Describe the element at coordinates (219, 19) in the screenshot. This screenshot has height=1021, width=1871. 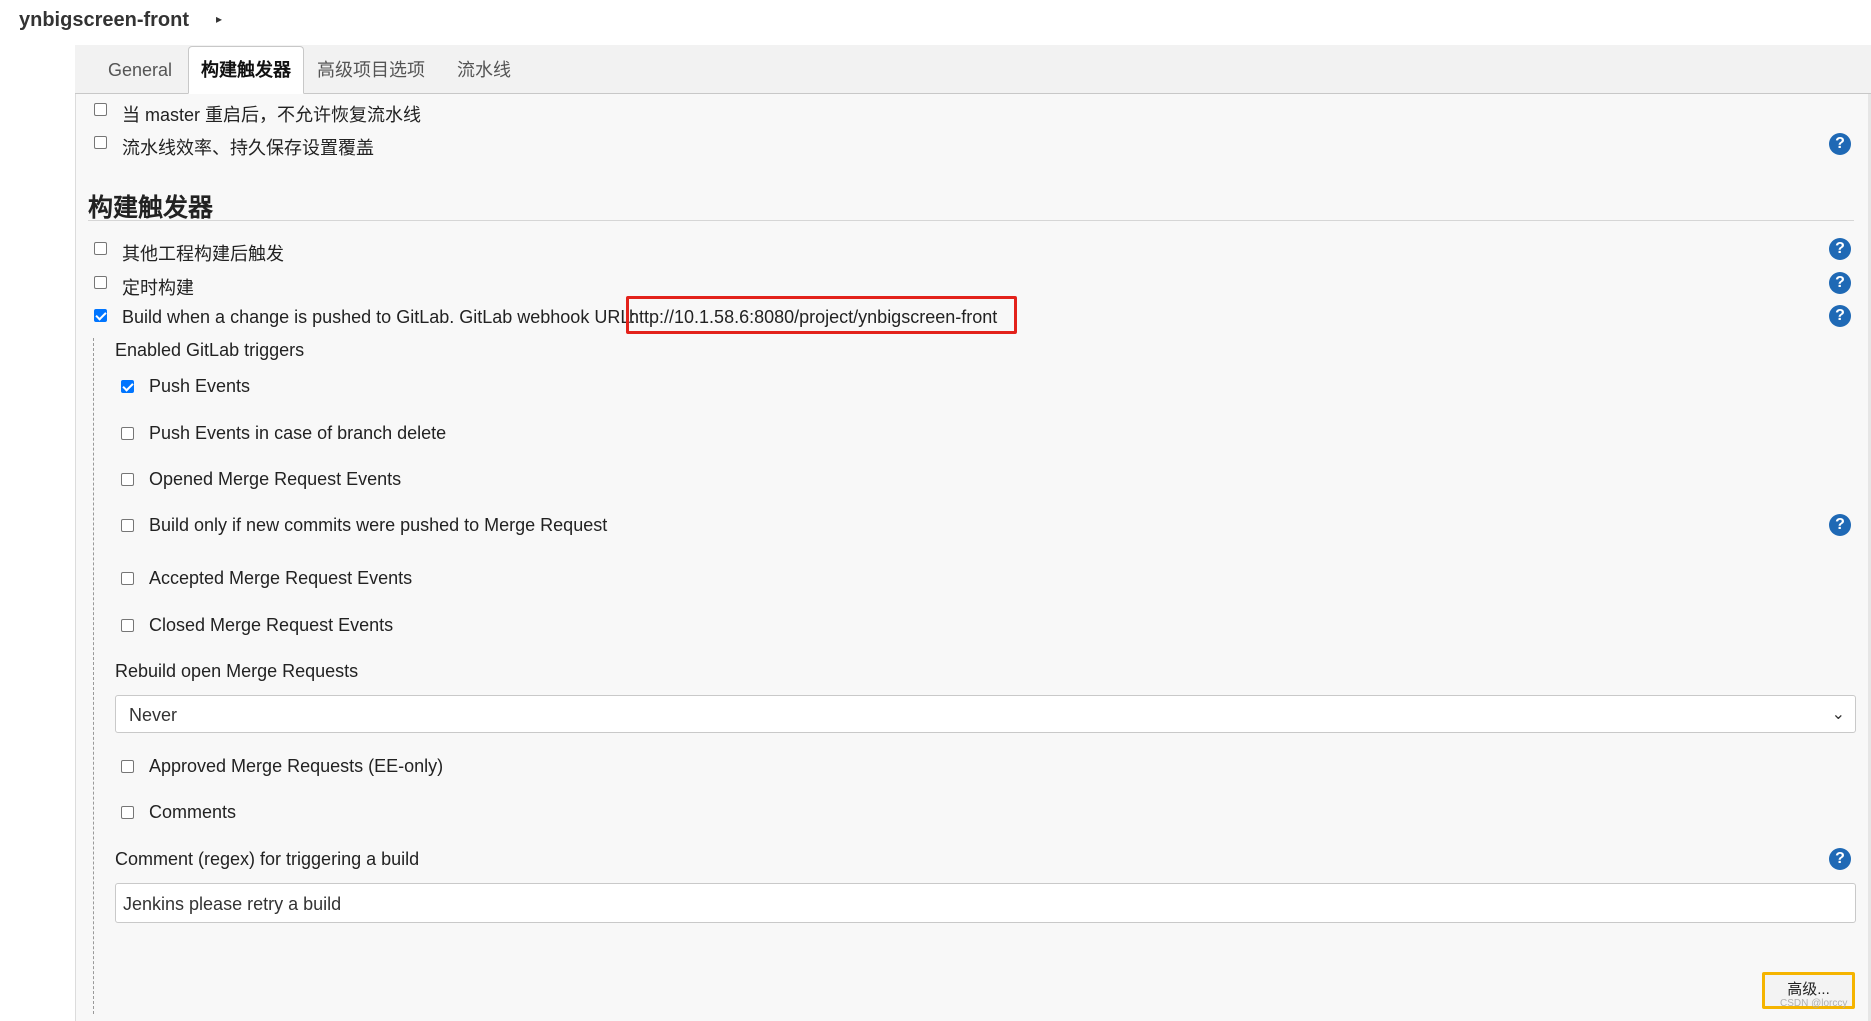
I see `breadcrumb-caret-icon: ▸` at that location.